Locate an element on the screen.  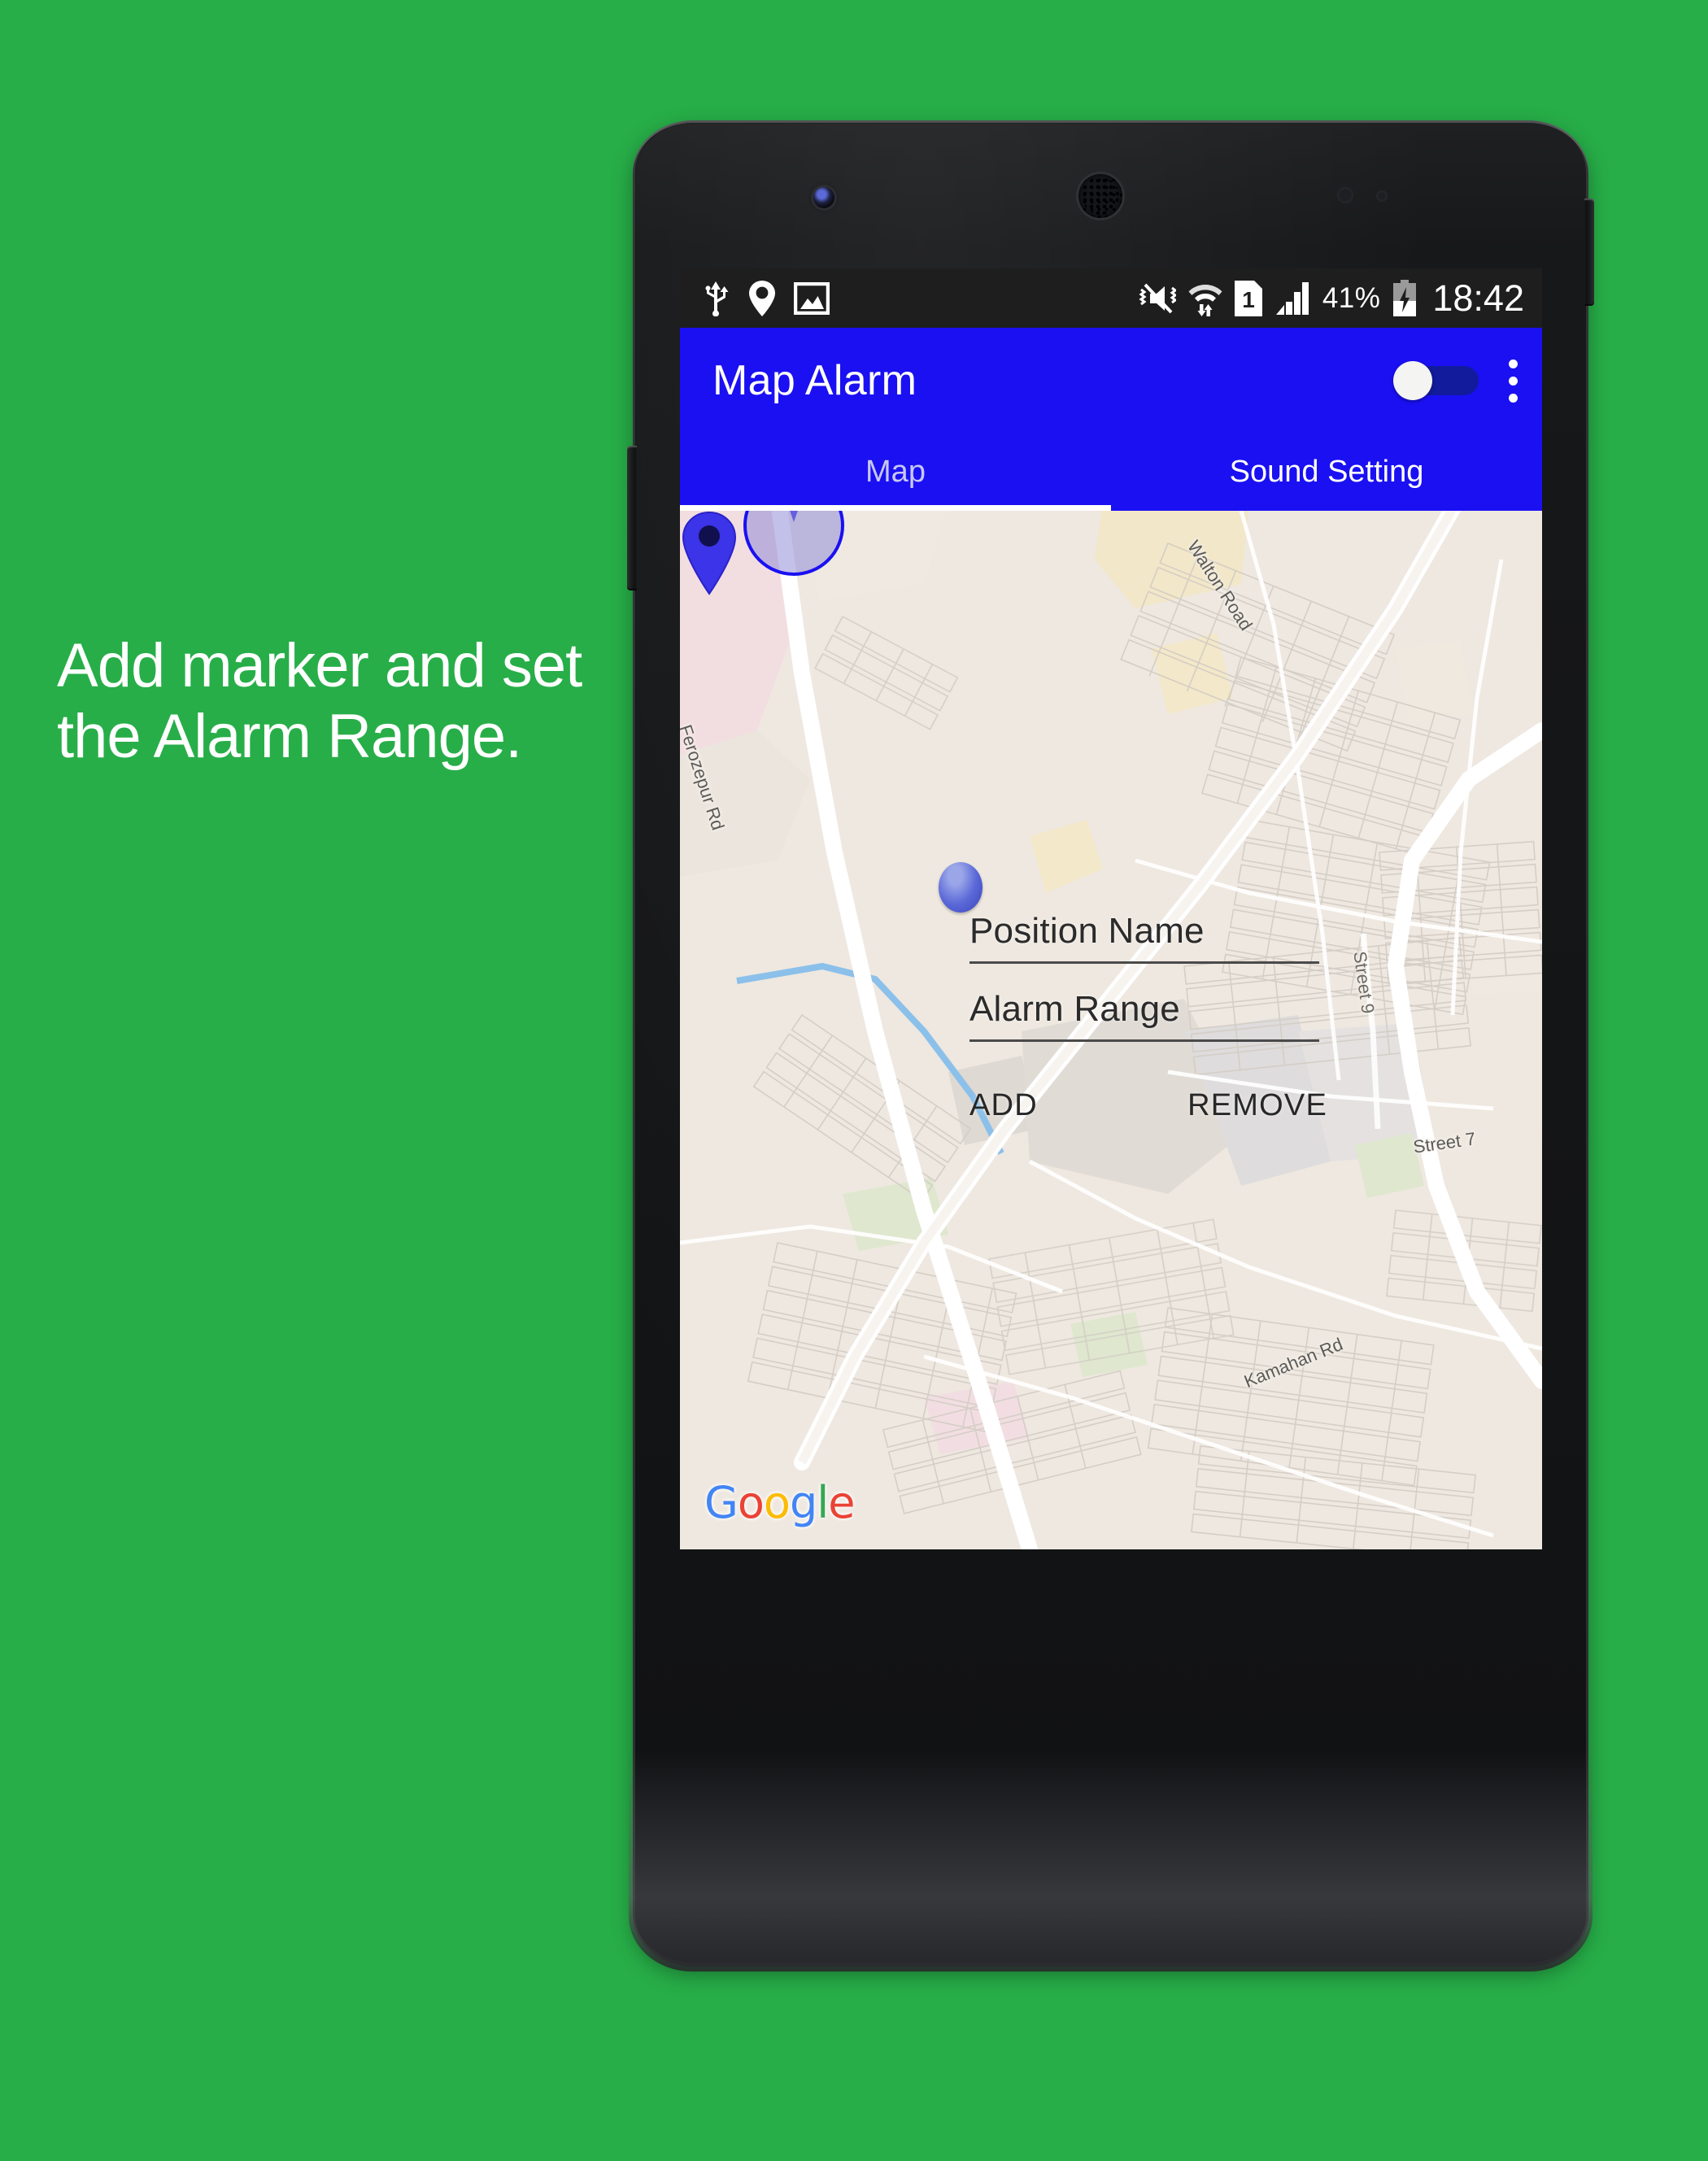
google-attribution-logo: Google is located at coordinates (779, 1503).